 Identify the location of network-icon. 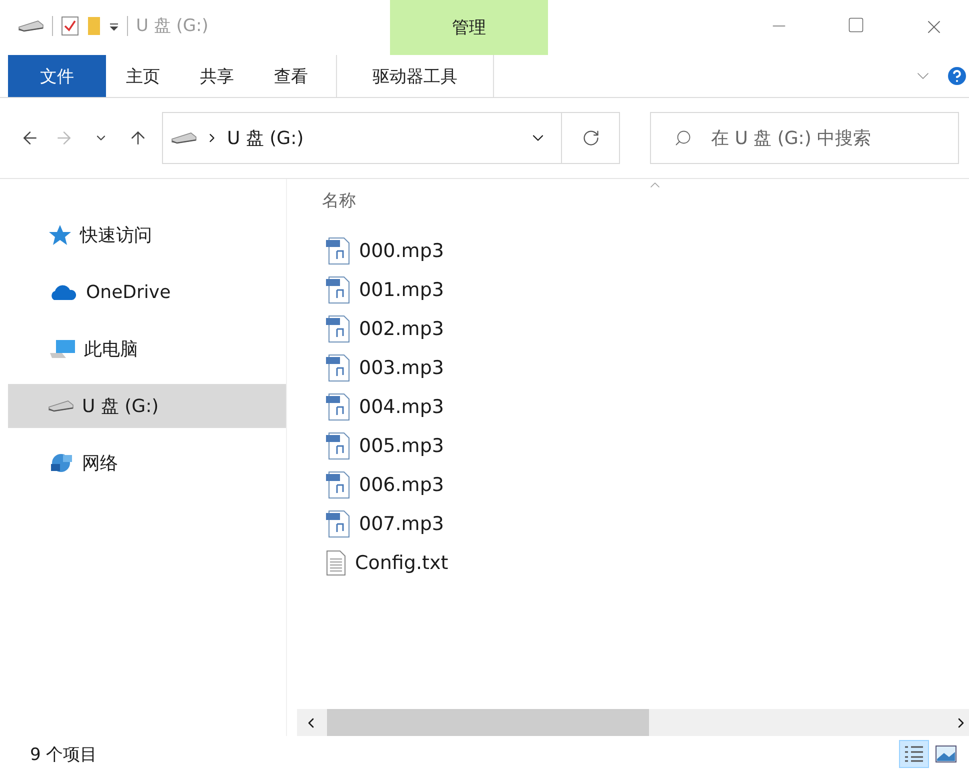
(61, 463).